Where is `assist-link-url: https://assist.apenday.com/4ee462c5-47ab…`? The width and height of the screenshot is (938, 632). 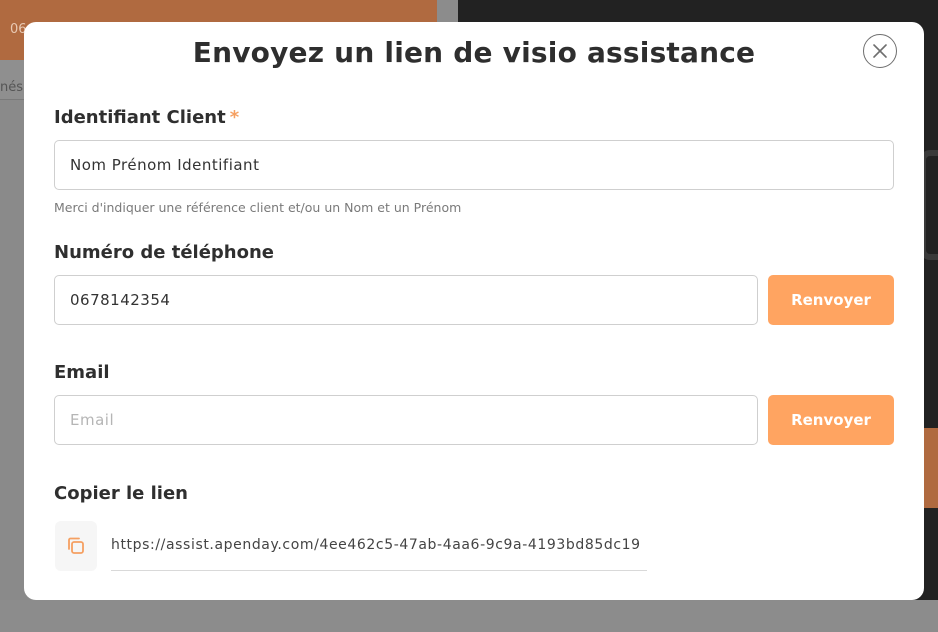 assist-link-url: https://assist.apenday.com/4ee462c5-47ab… is located at coordinates (376, 545).